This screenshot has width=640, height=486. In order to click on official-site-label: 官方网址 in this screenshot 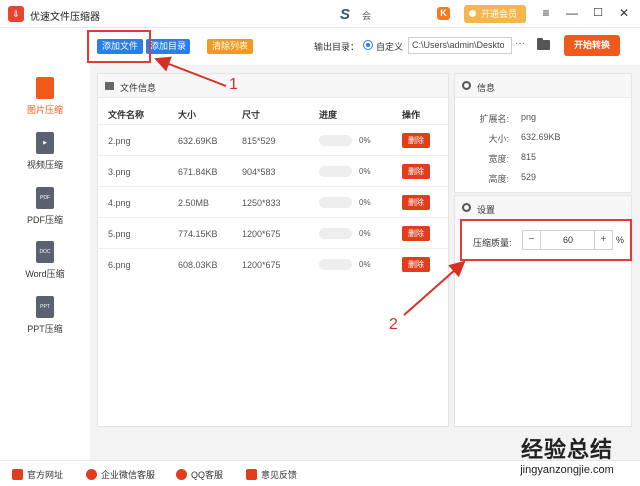, I will do `click(45, 475)`.